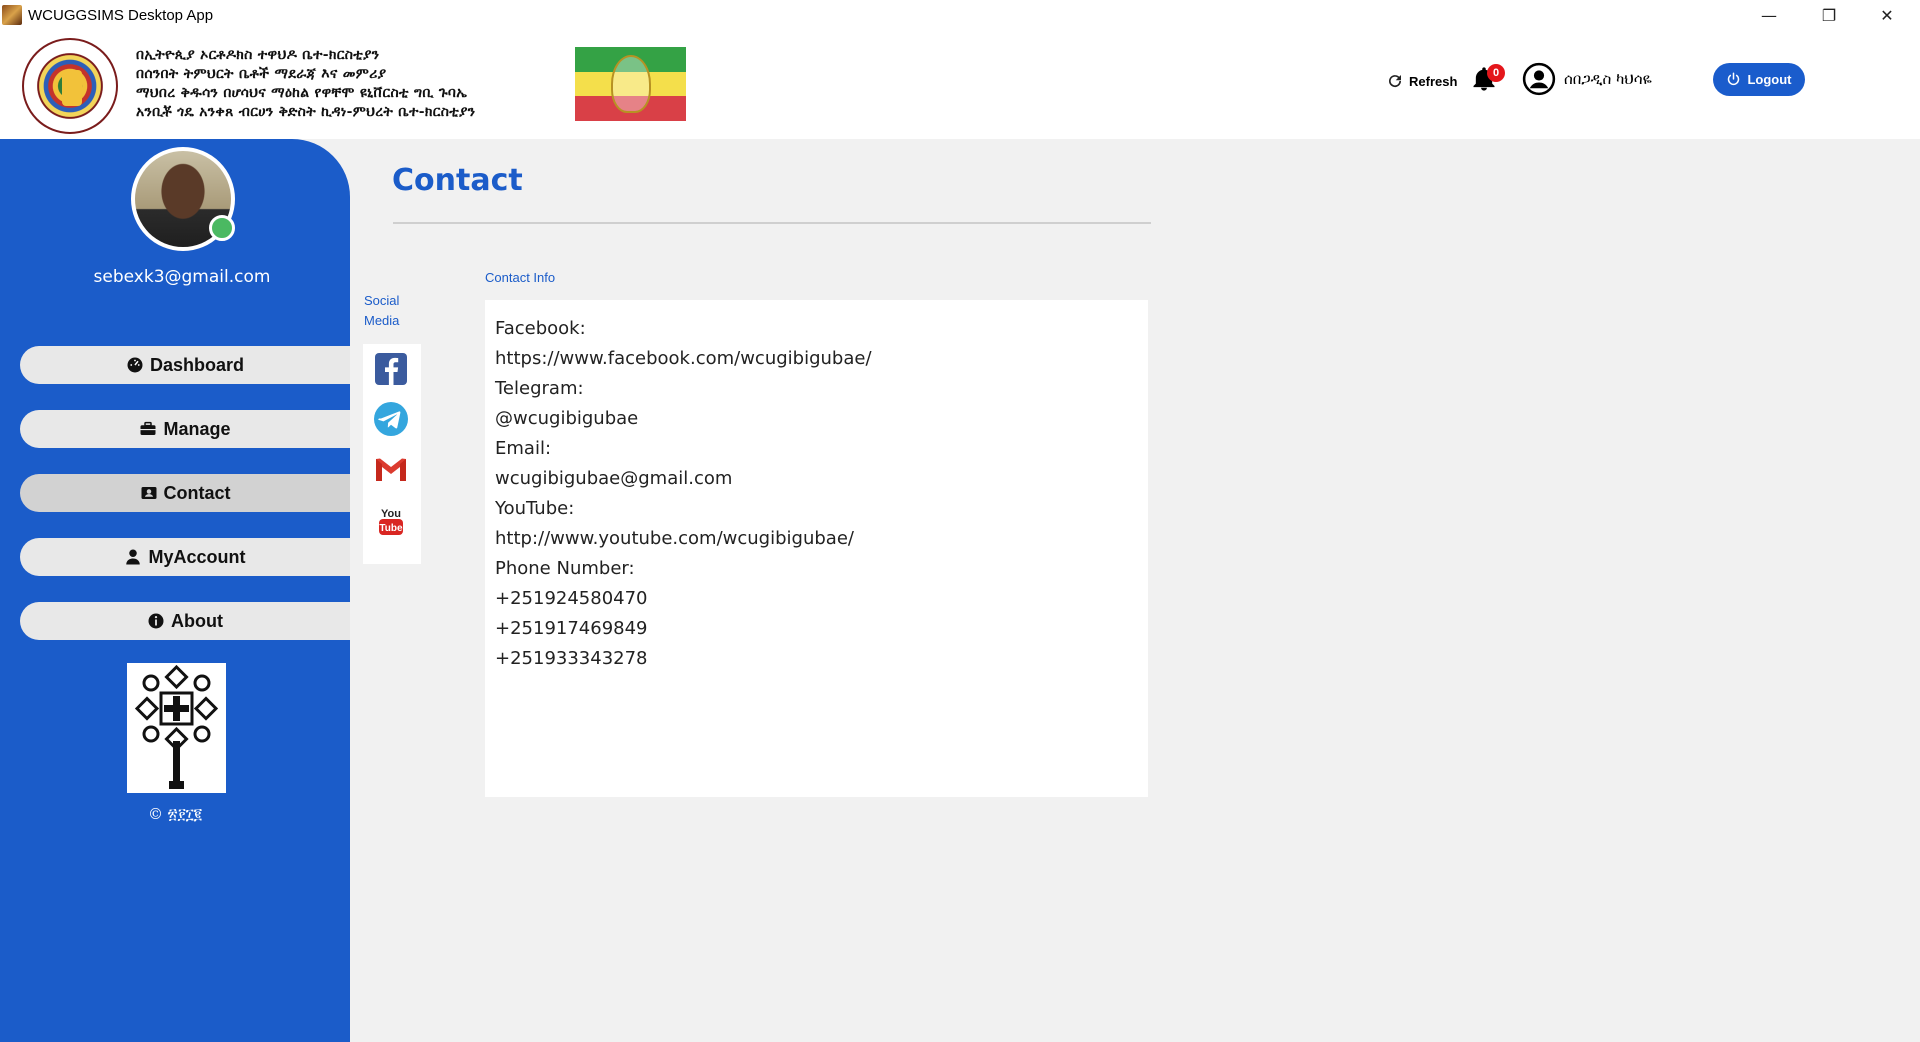 The width and height of the screenshot is (1920, 1042). I want to click on app-icon, so click(12, 15).